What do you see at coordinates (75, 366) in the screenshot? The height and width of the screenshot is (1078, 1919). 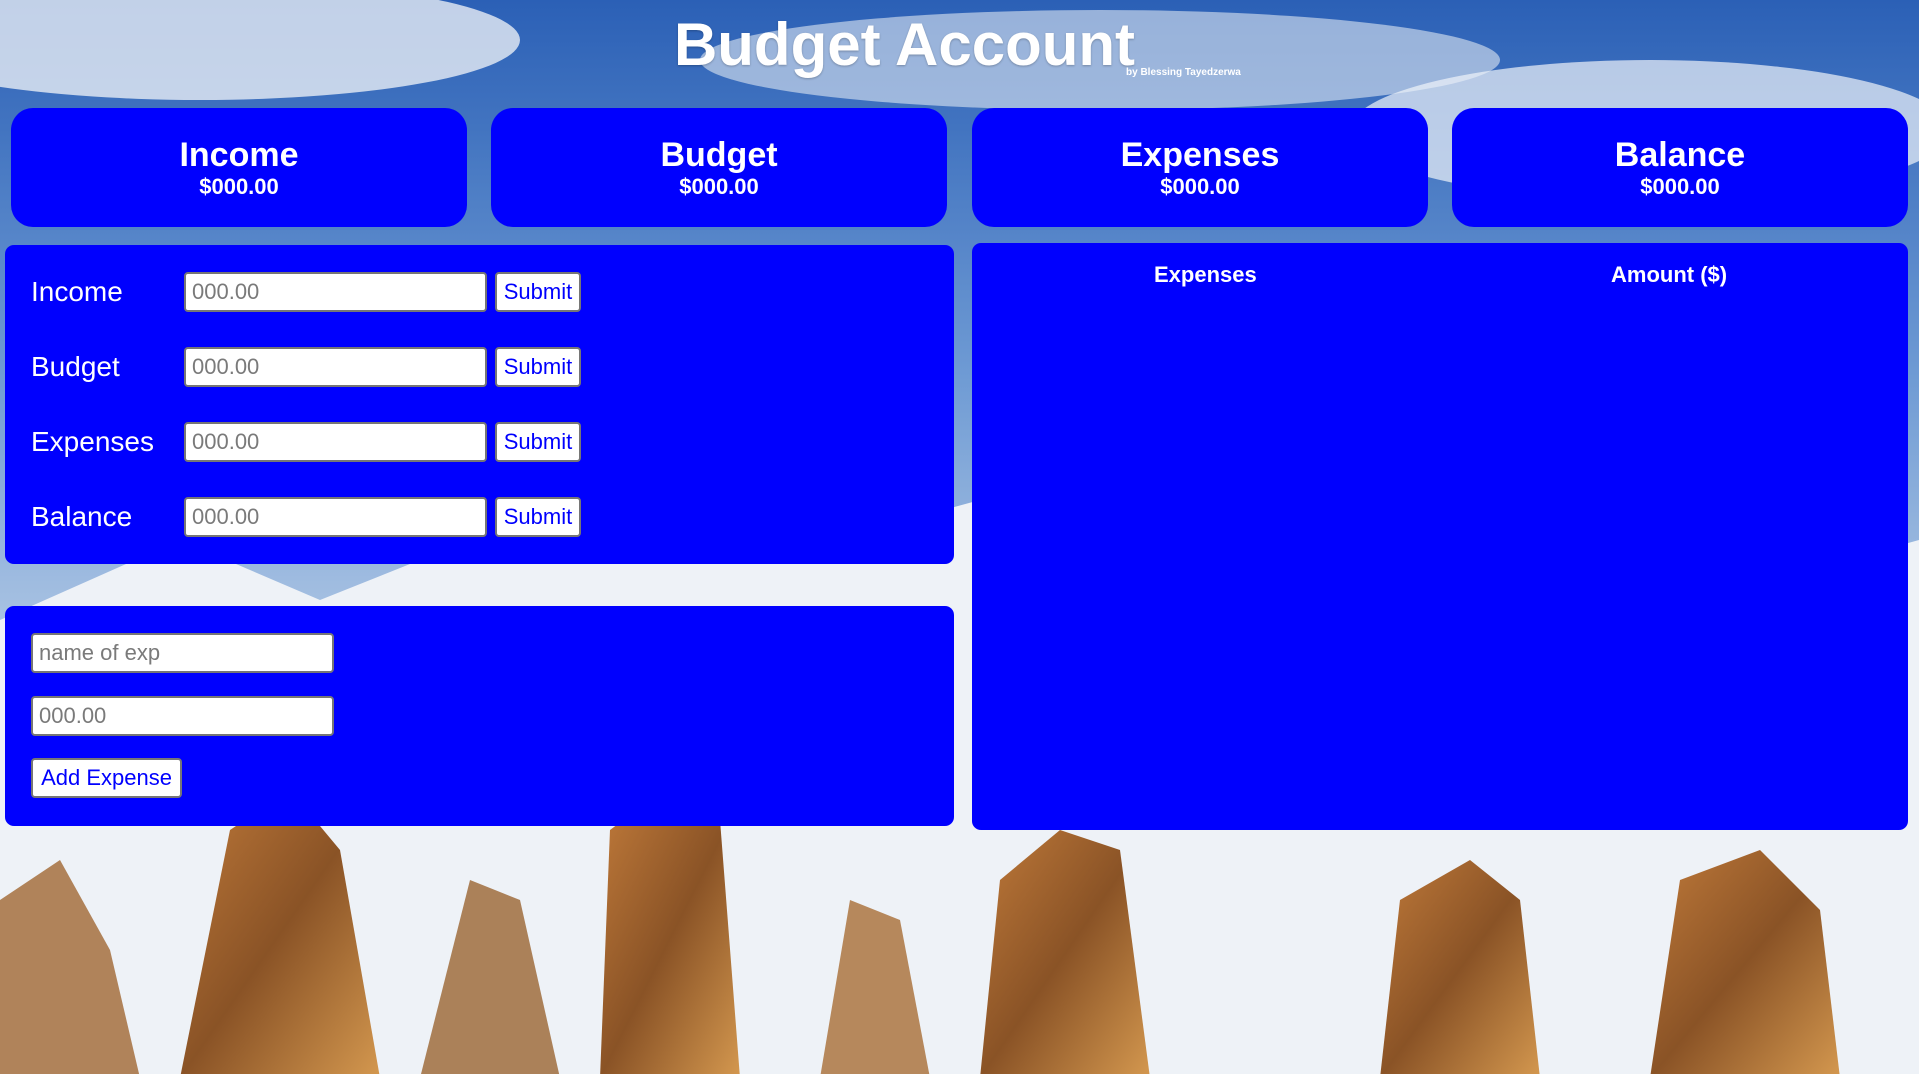 I see `budget-label: Budget` at bounding box center [75, 366].